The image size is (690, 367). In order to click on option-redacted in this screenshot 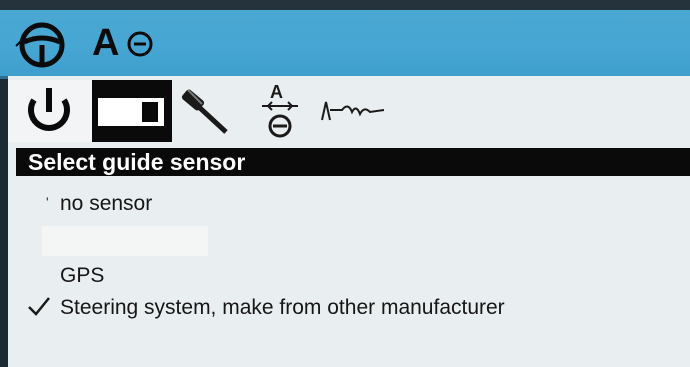, I will do `click(349, 238)`.